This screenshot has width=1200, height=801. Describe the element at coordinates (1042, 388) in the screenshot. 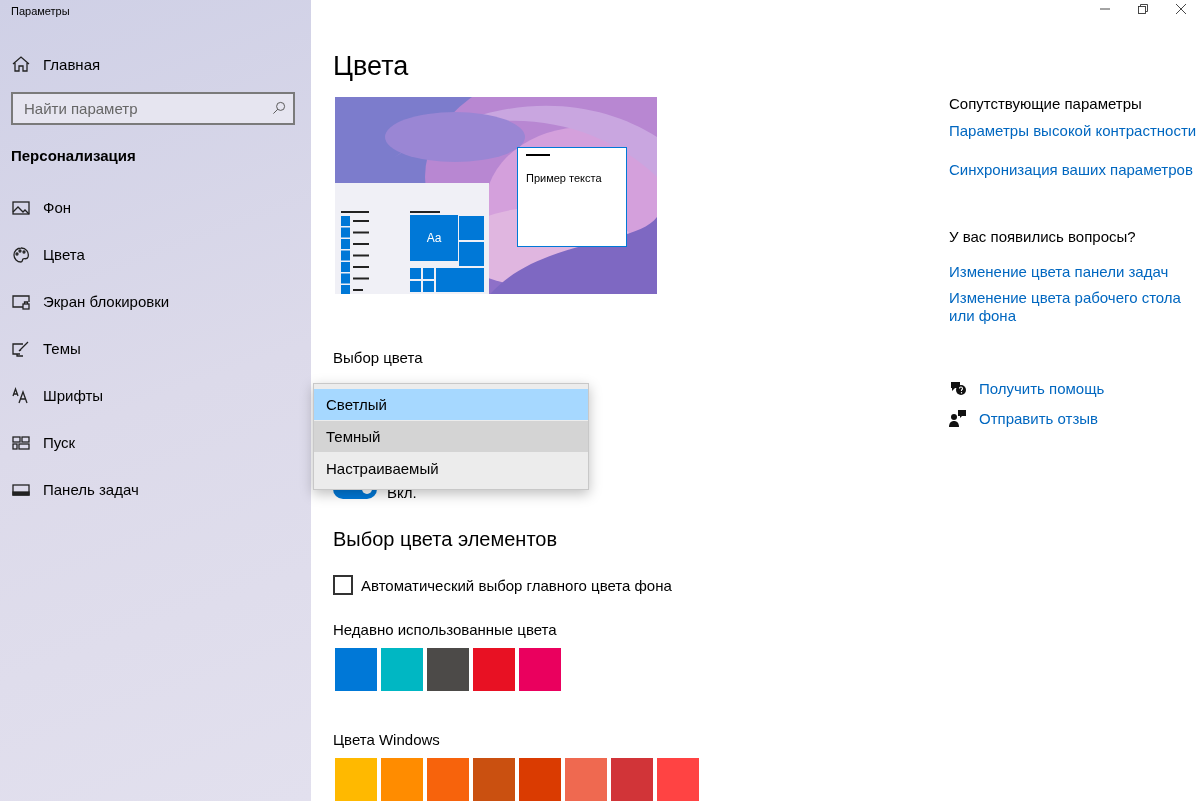

I see `help-link: Получить помощь` at that location.